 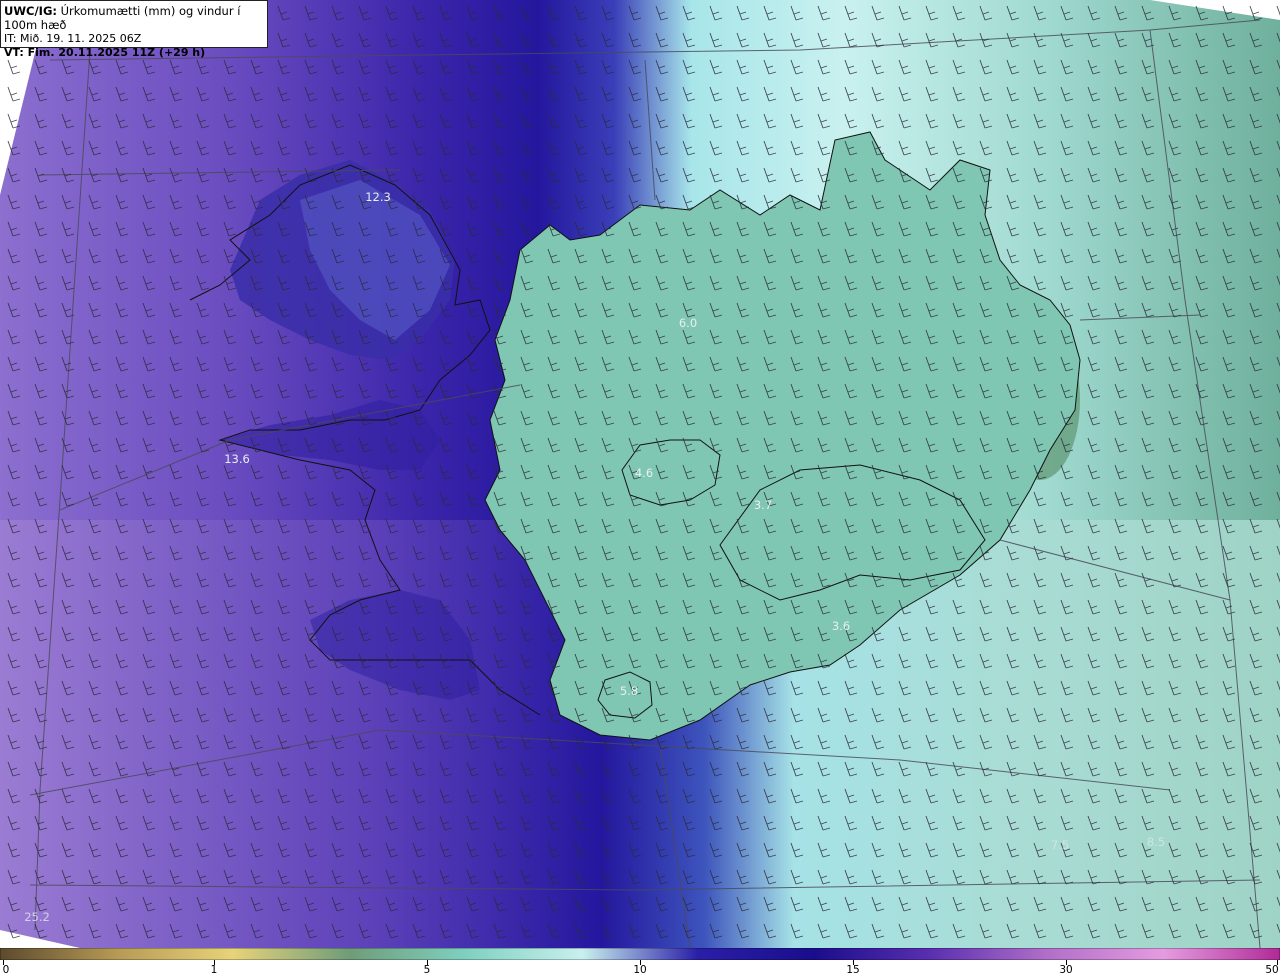 What do you see at coordinates (6, 970) in the screenshot?
I see `colorbar-tick-label: 0` at bounding box center [6, 970].